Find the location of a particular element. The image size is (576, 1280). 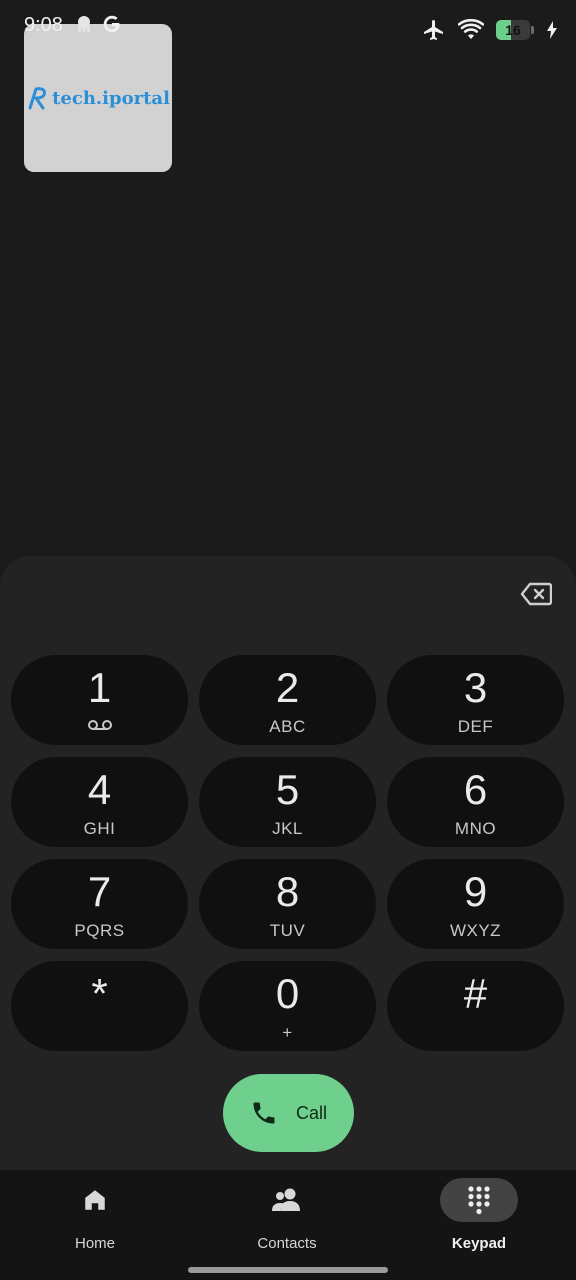

key-7: 7 PQRS is located at coordinates (99, 904).